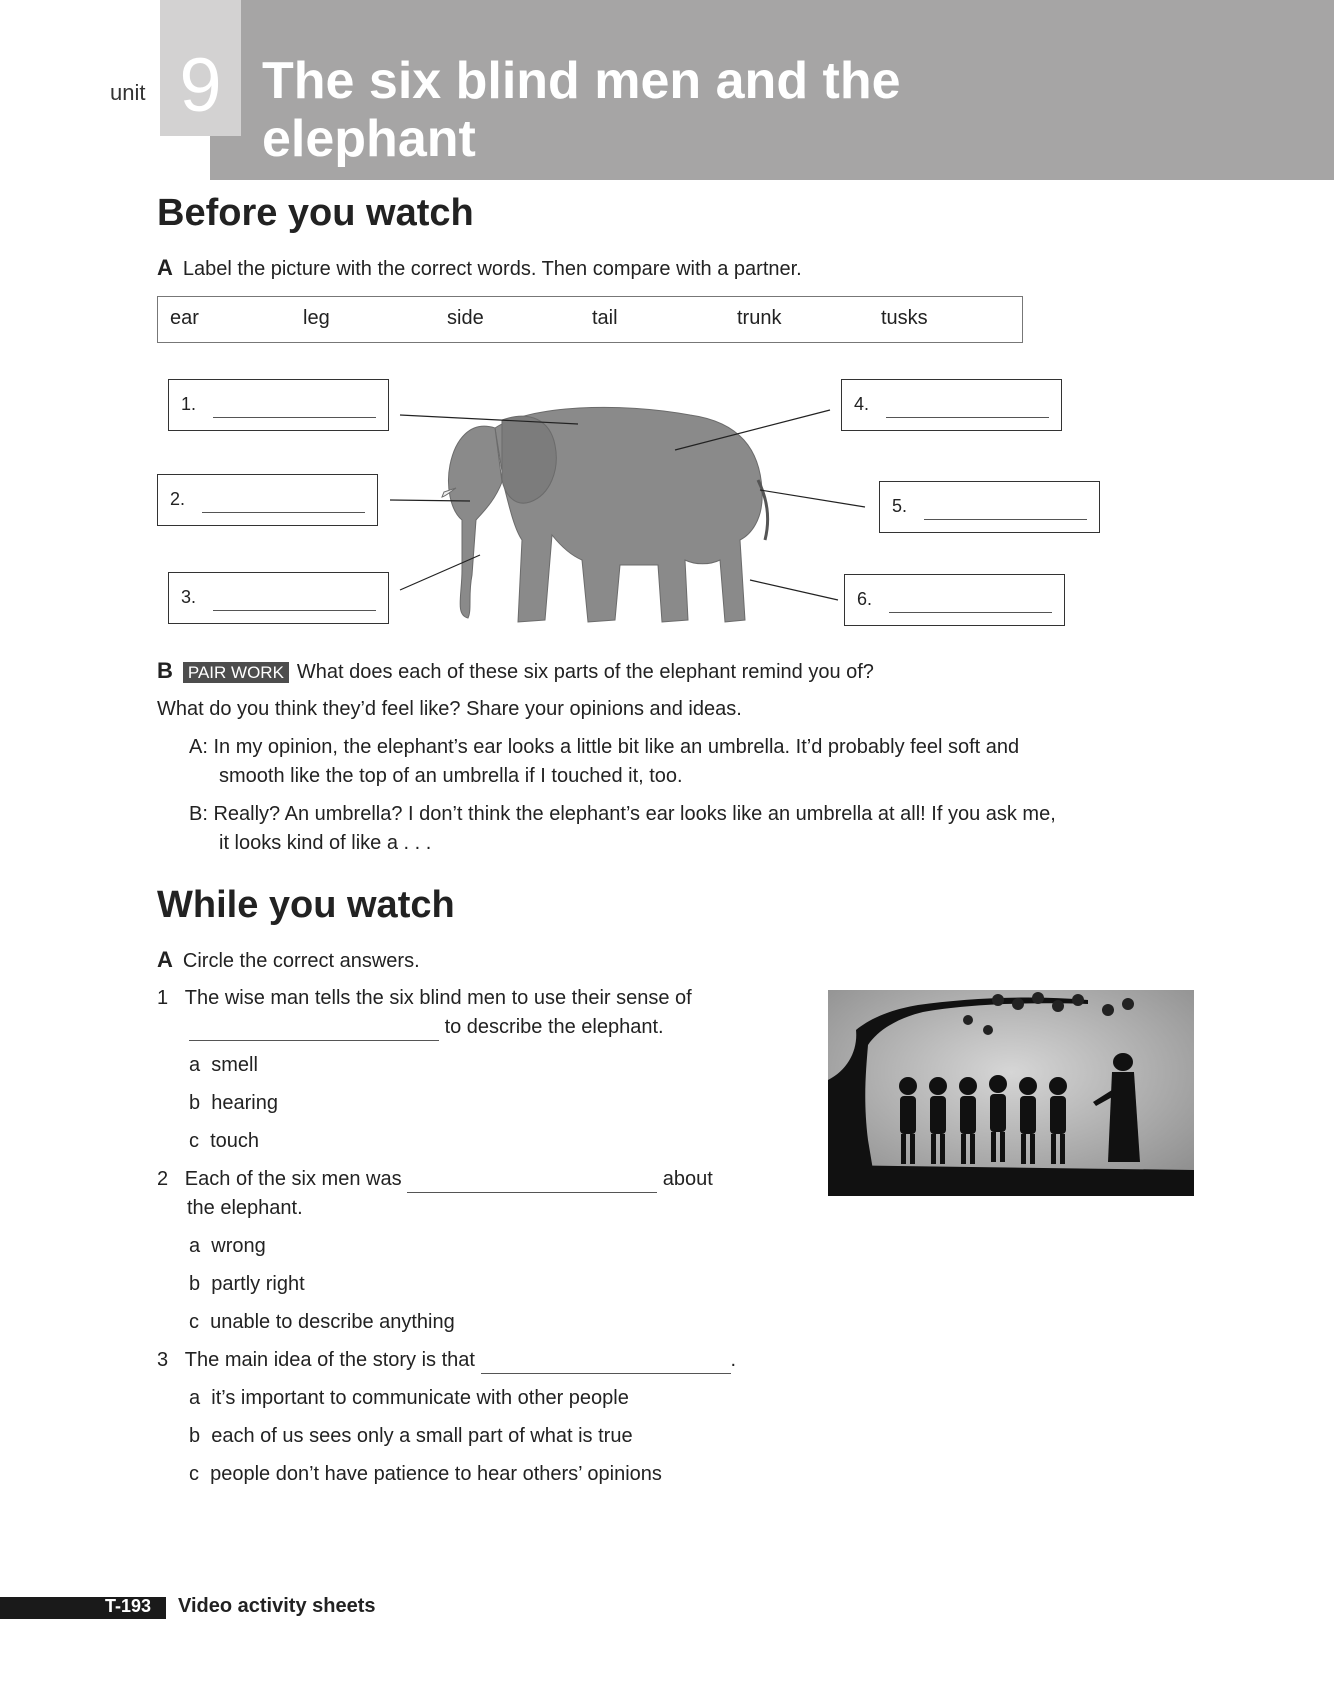  Describe the element at coordinates (325, 843) in the screenshot. I see `dialog-b-line-2: it looks kind of like a . . .` at that location.